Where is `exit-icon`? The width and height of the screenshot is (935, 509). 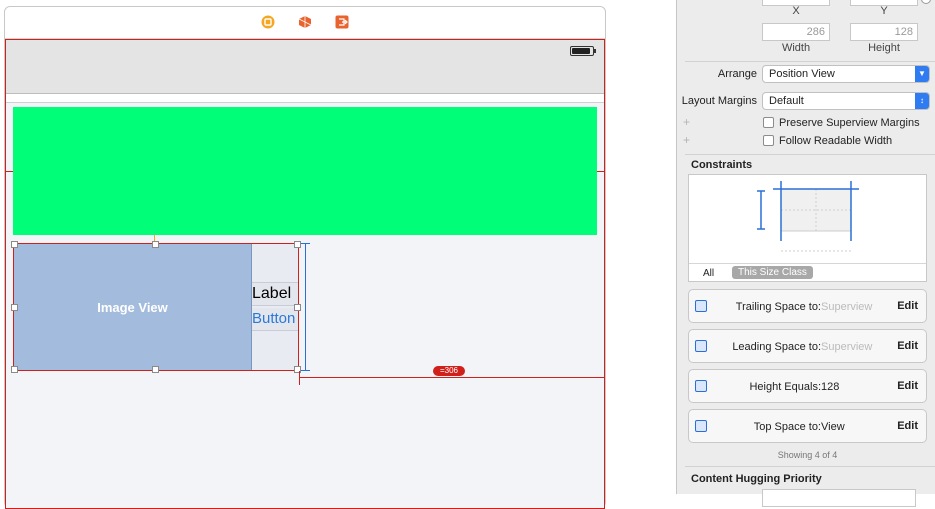 exit-icon is located at coordinates (342, 22).